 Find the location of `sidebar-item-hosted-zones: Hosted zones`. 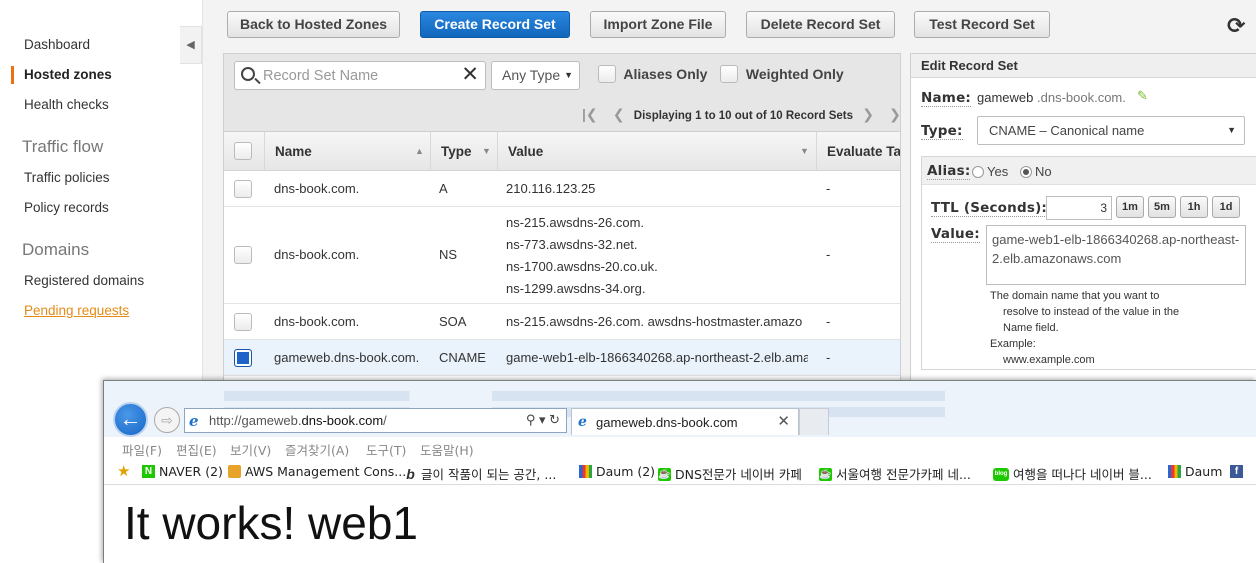

sidebar-item-hosted-zones: Hosted zones is located at coordinates (68, 74).